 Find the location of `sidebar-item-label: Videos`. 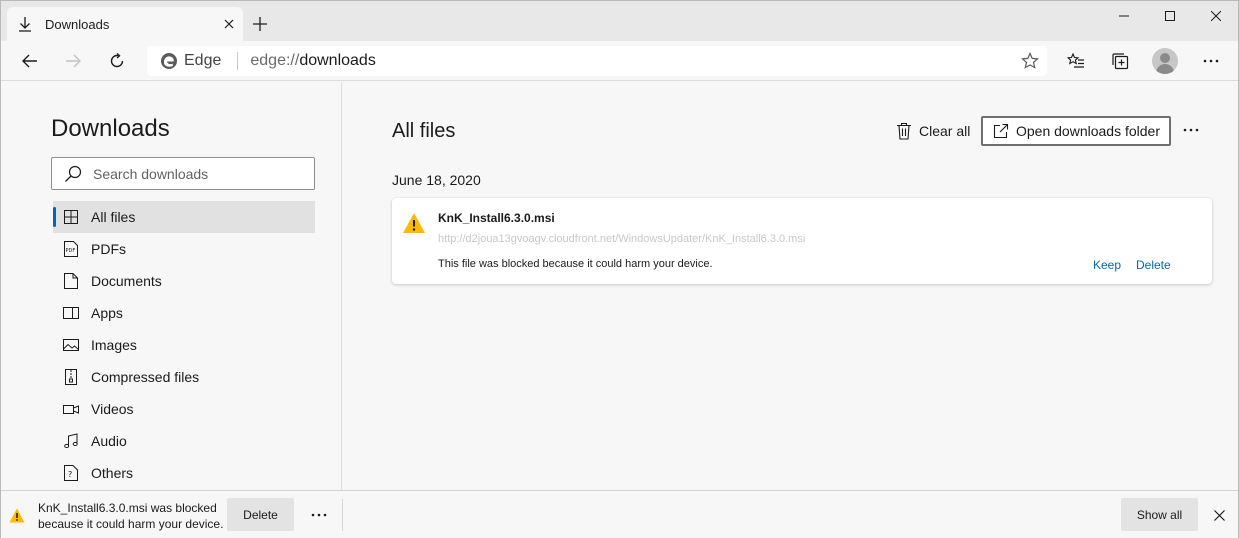

sidebar-item-label: Videos is located at coordinates (112, 409).